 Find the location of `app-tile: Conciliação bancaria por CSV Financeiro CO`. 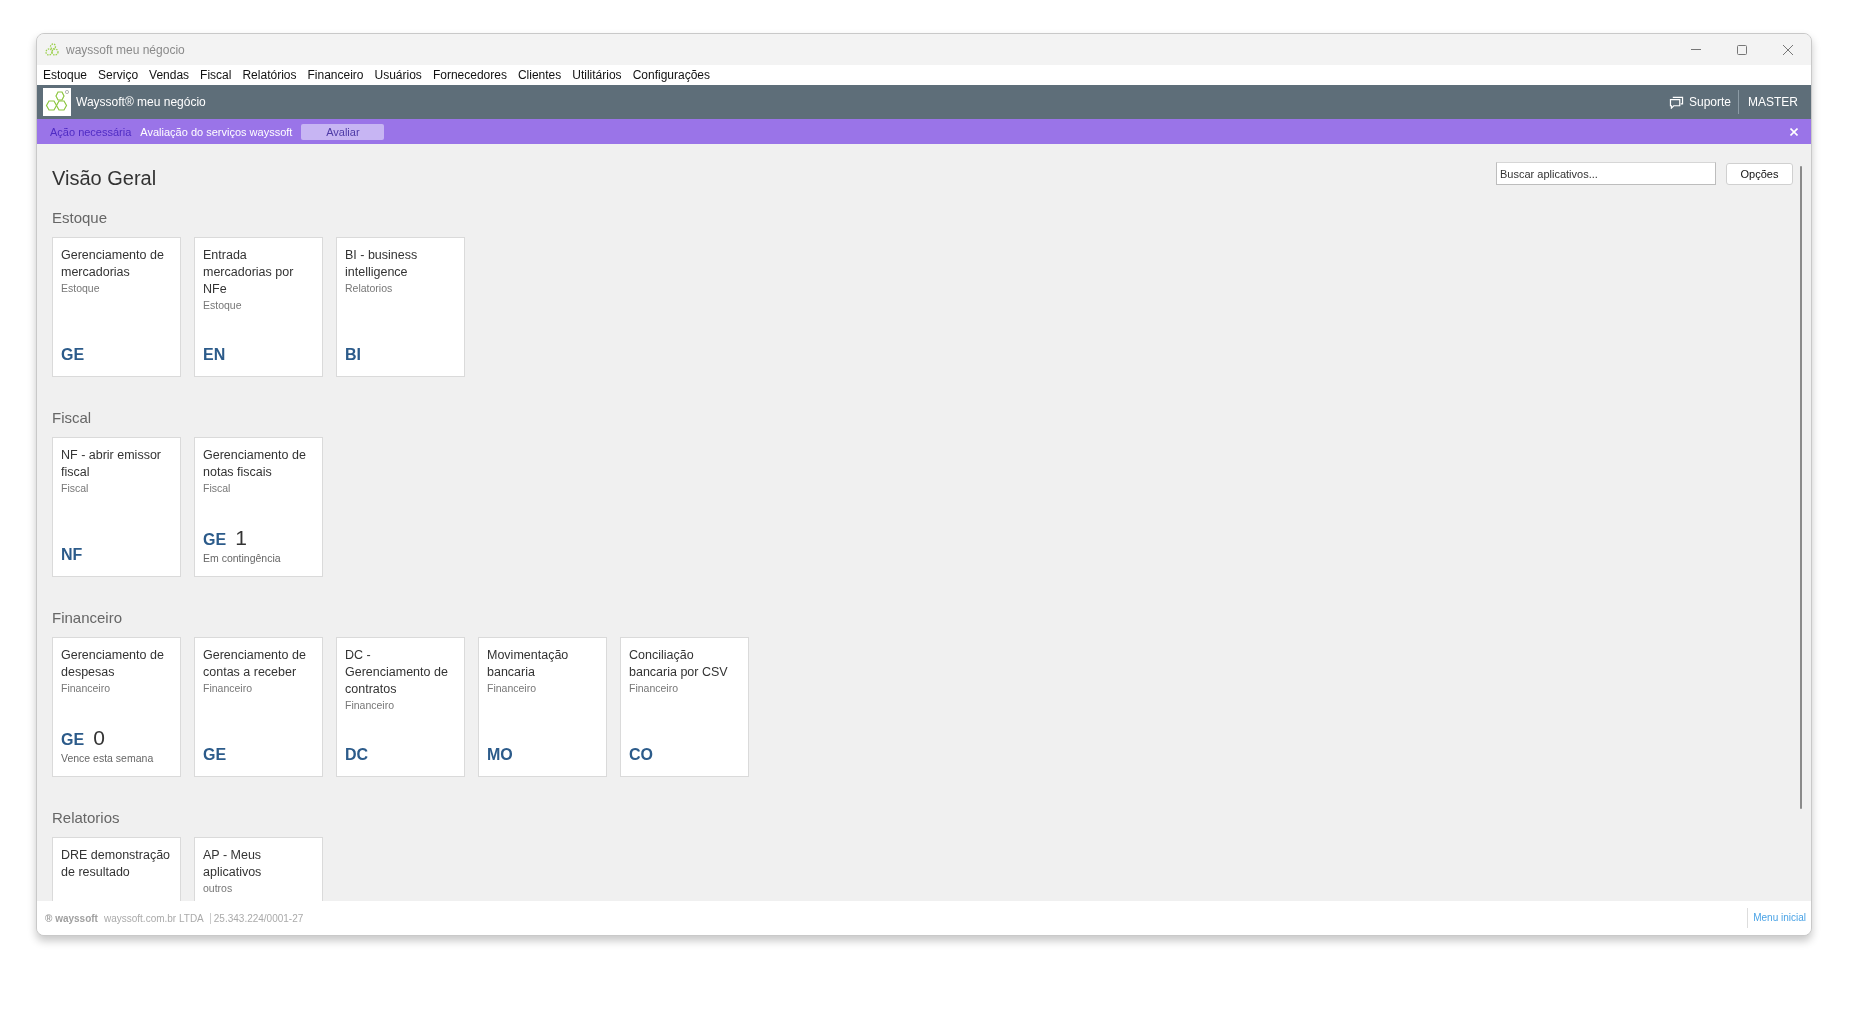

app-tile: Conciliação bancaria por CSV Financeiro CO is located at coordinates (684, 707).